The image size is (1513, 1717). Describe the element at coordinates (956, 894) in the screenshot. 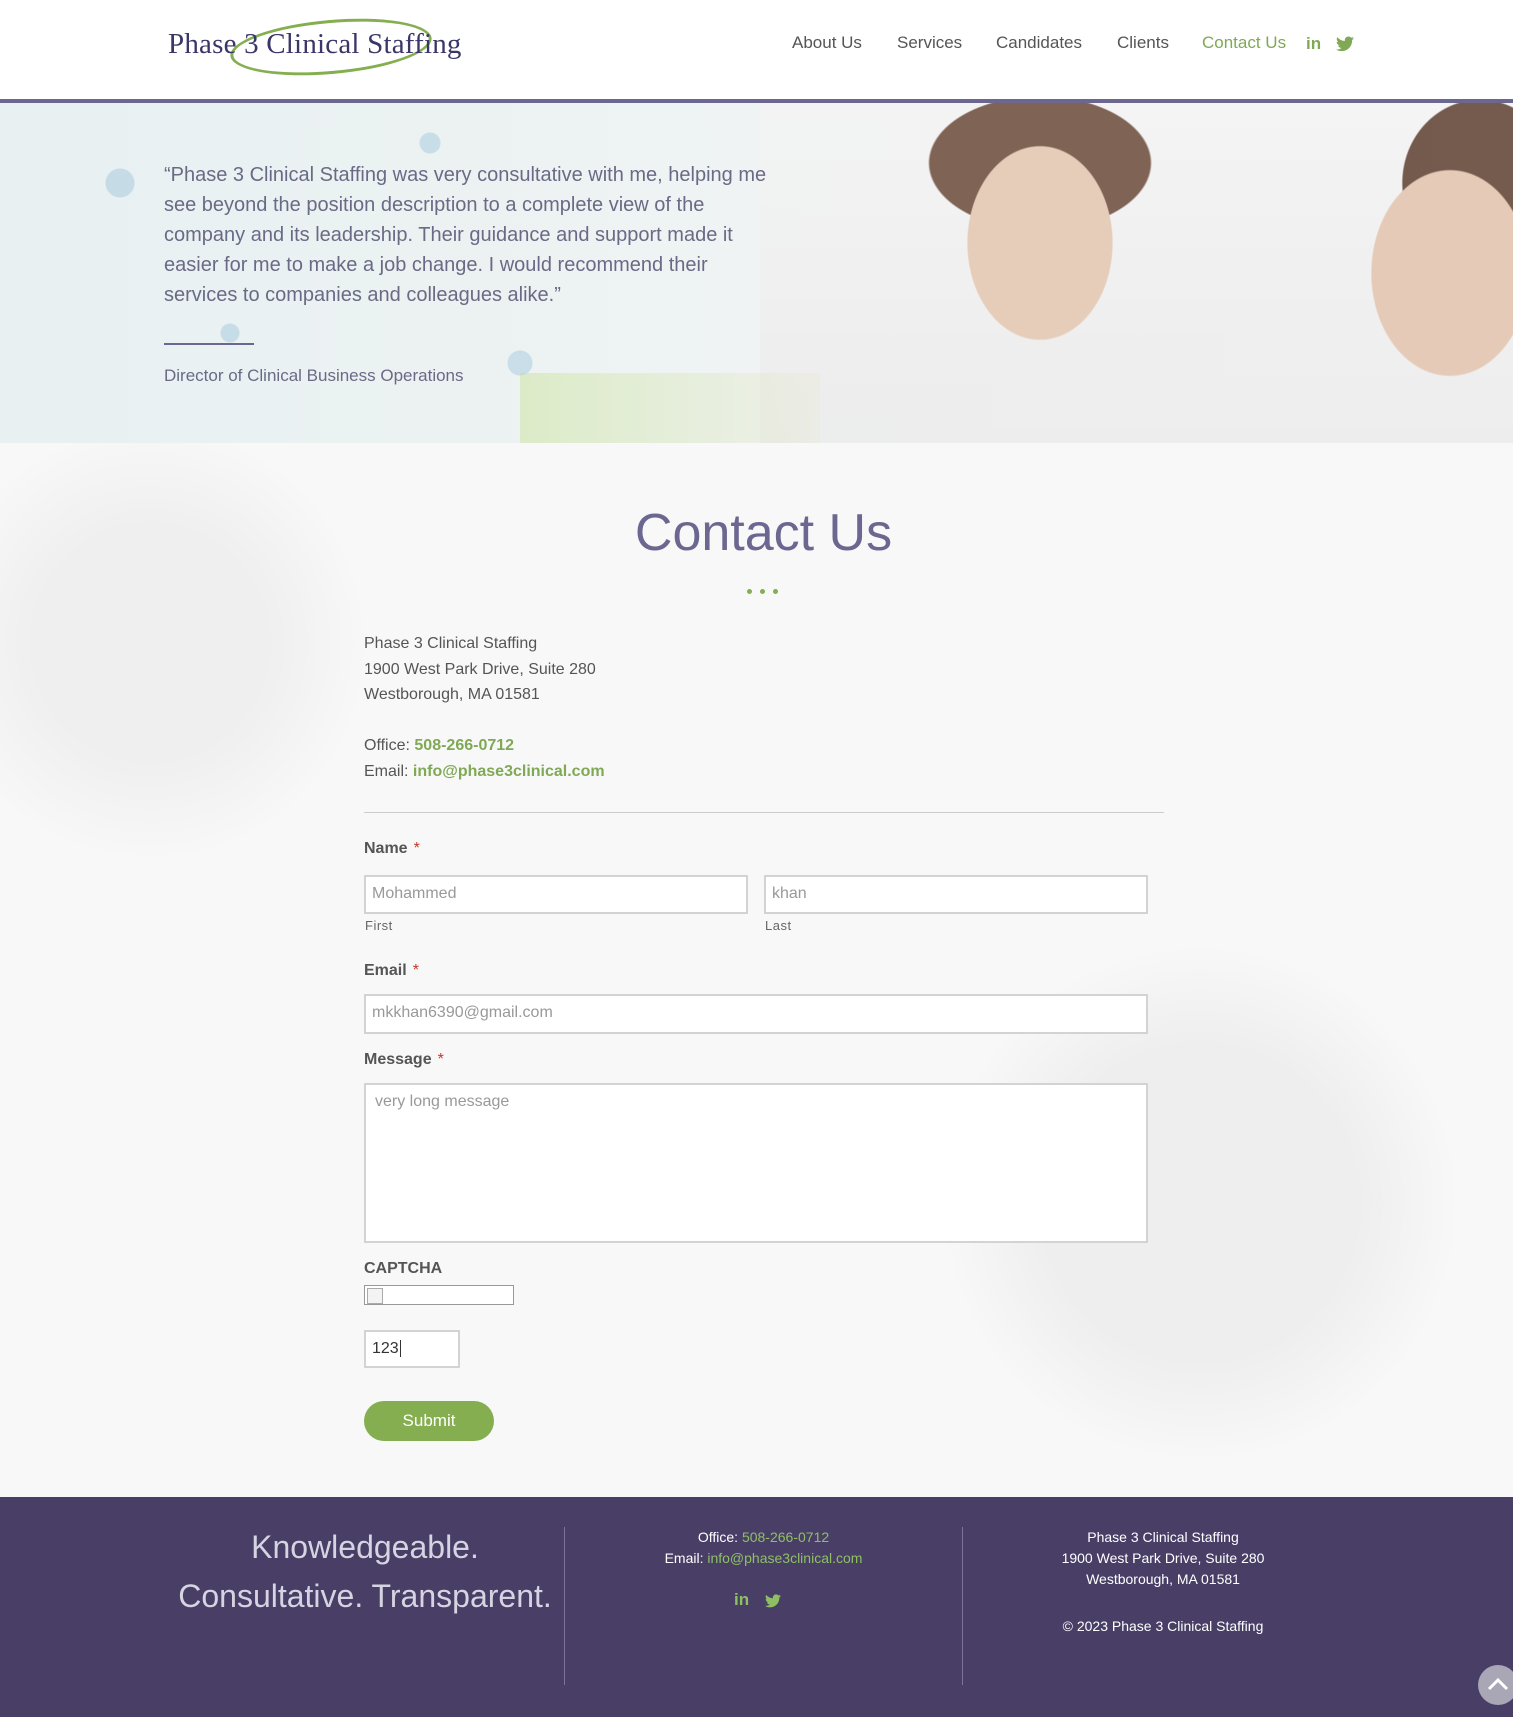

I see `last-name-input: khan` at that location.